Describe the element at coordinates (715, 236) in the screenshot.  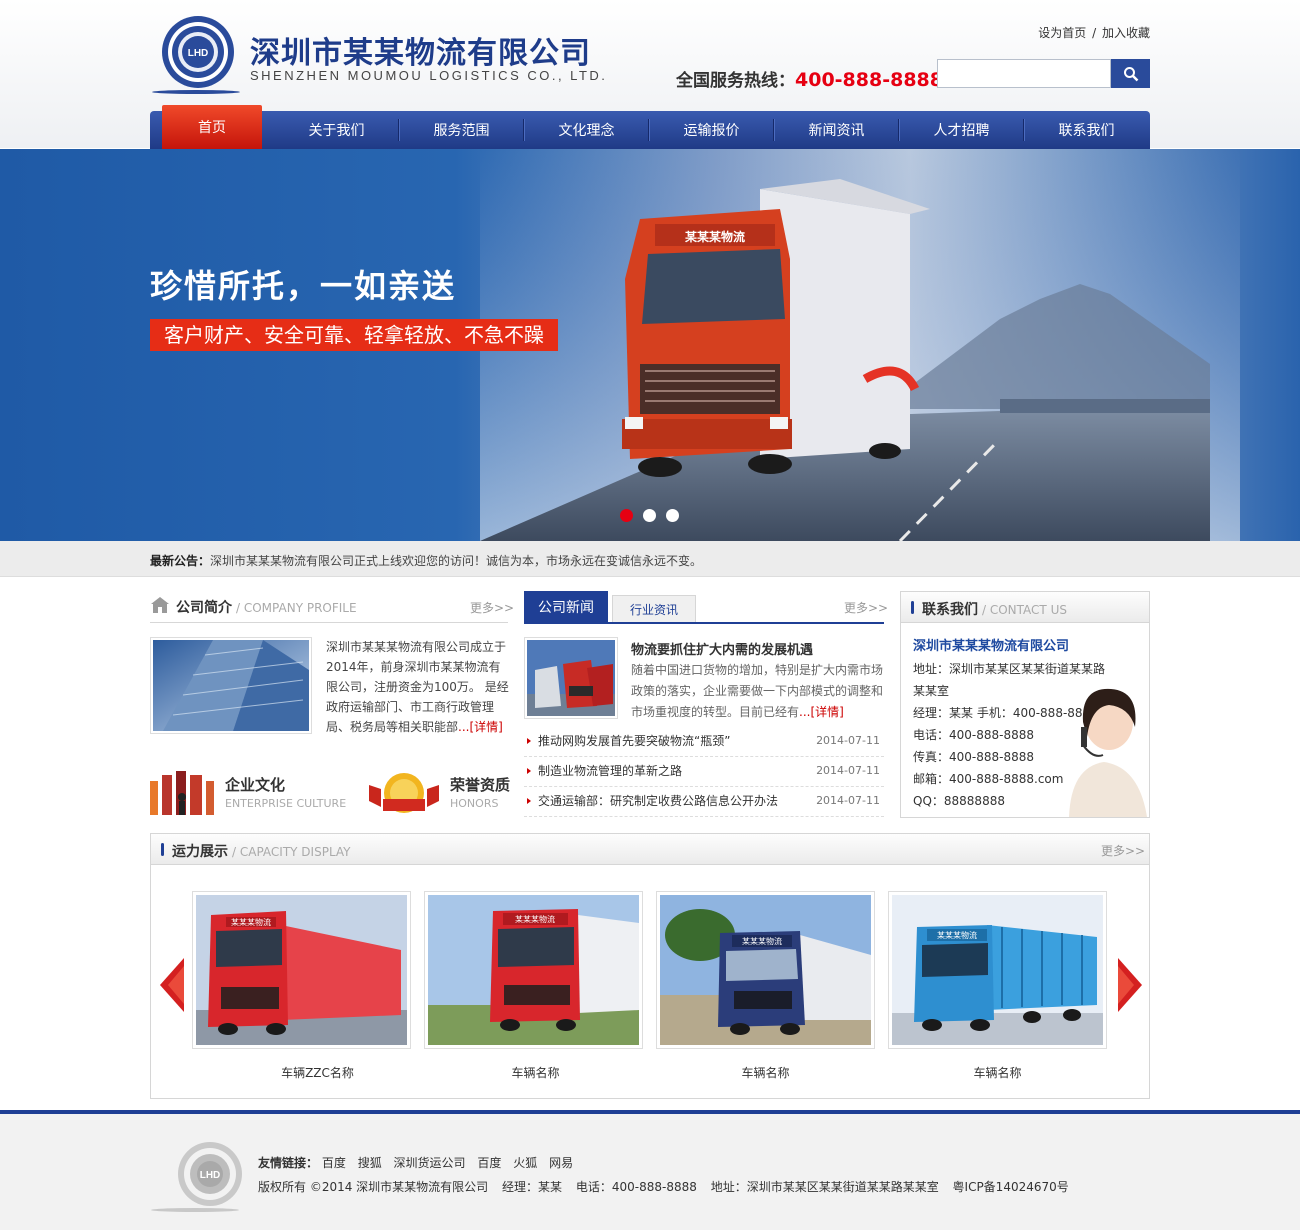
I see `banner-truck-sign: 某某某物流` at that location.